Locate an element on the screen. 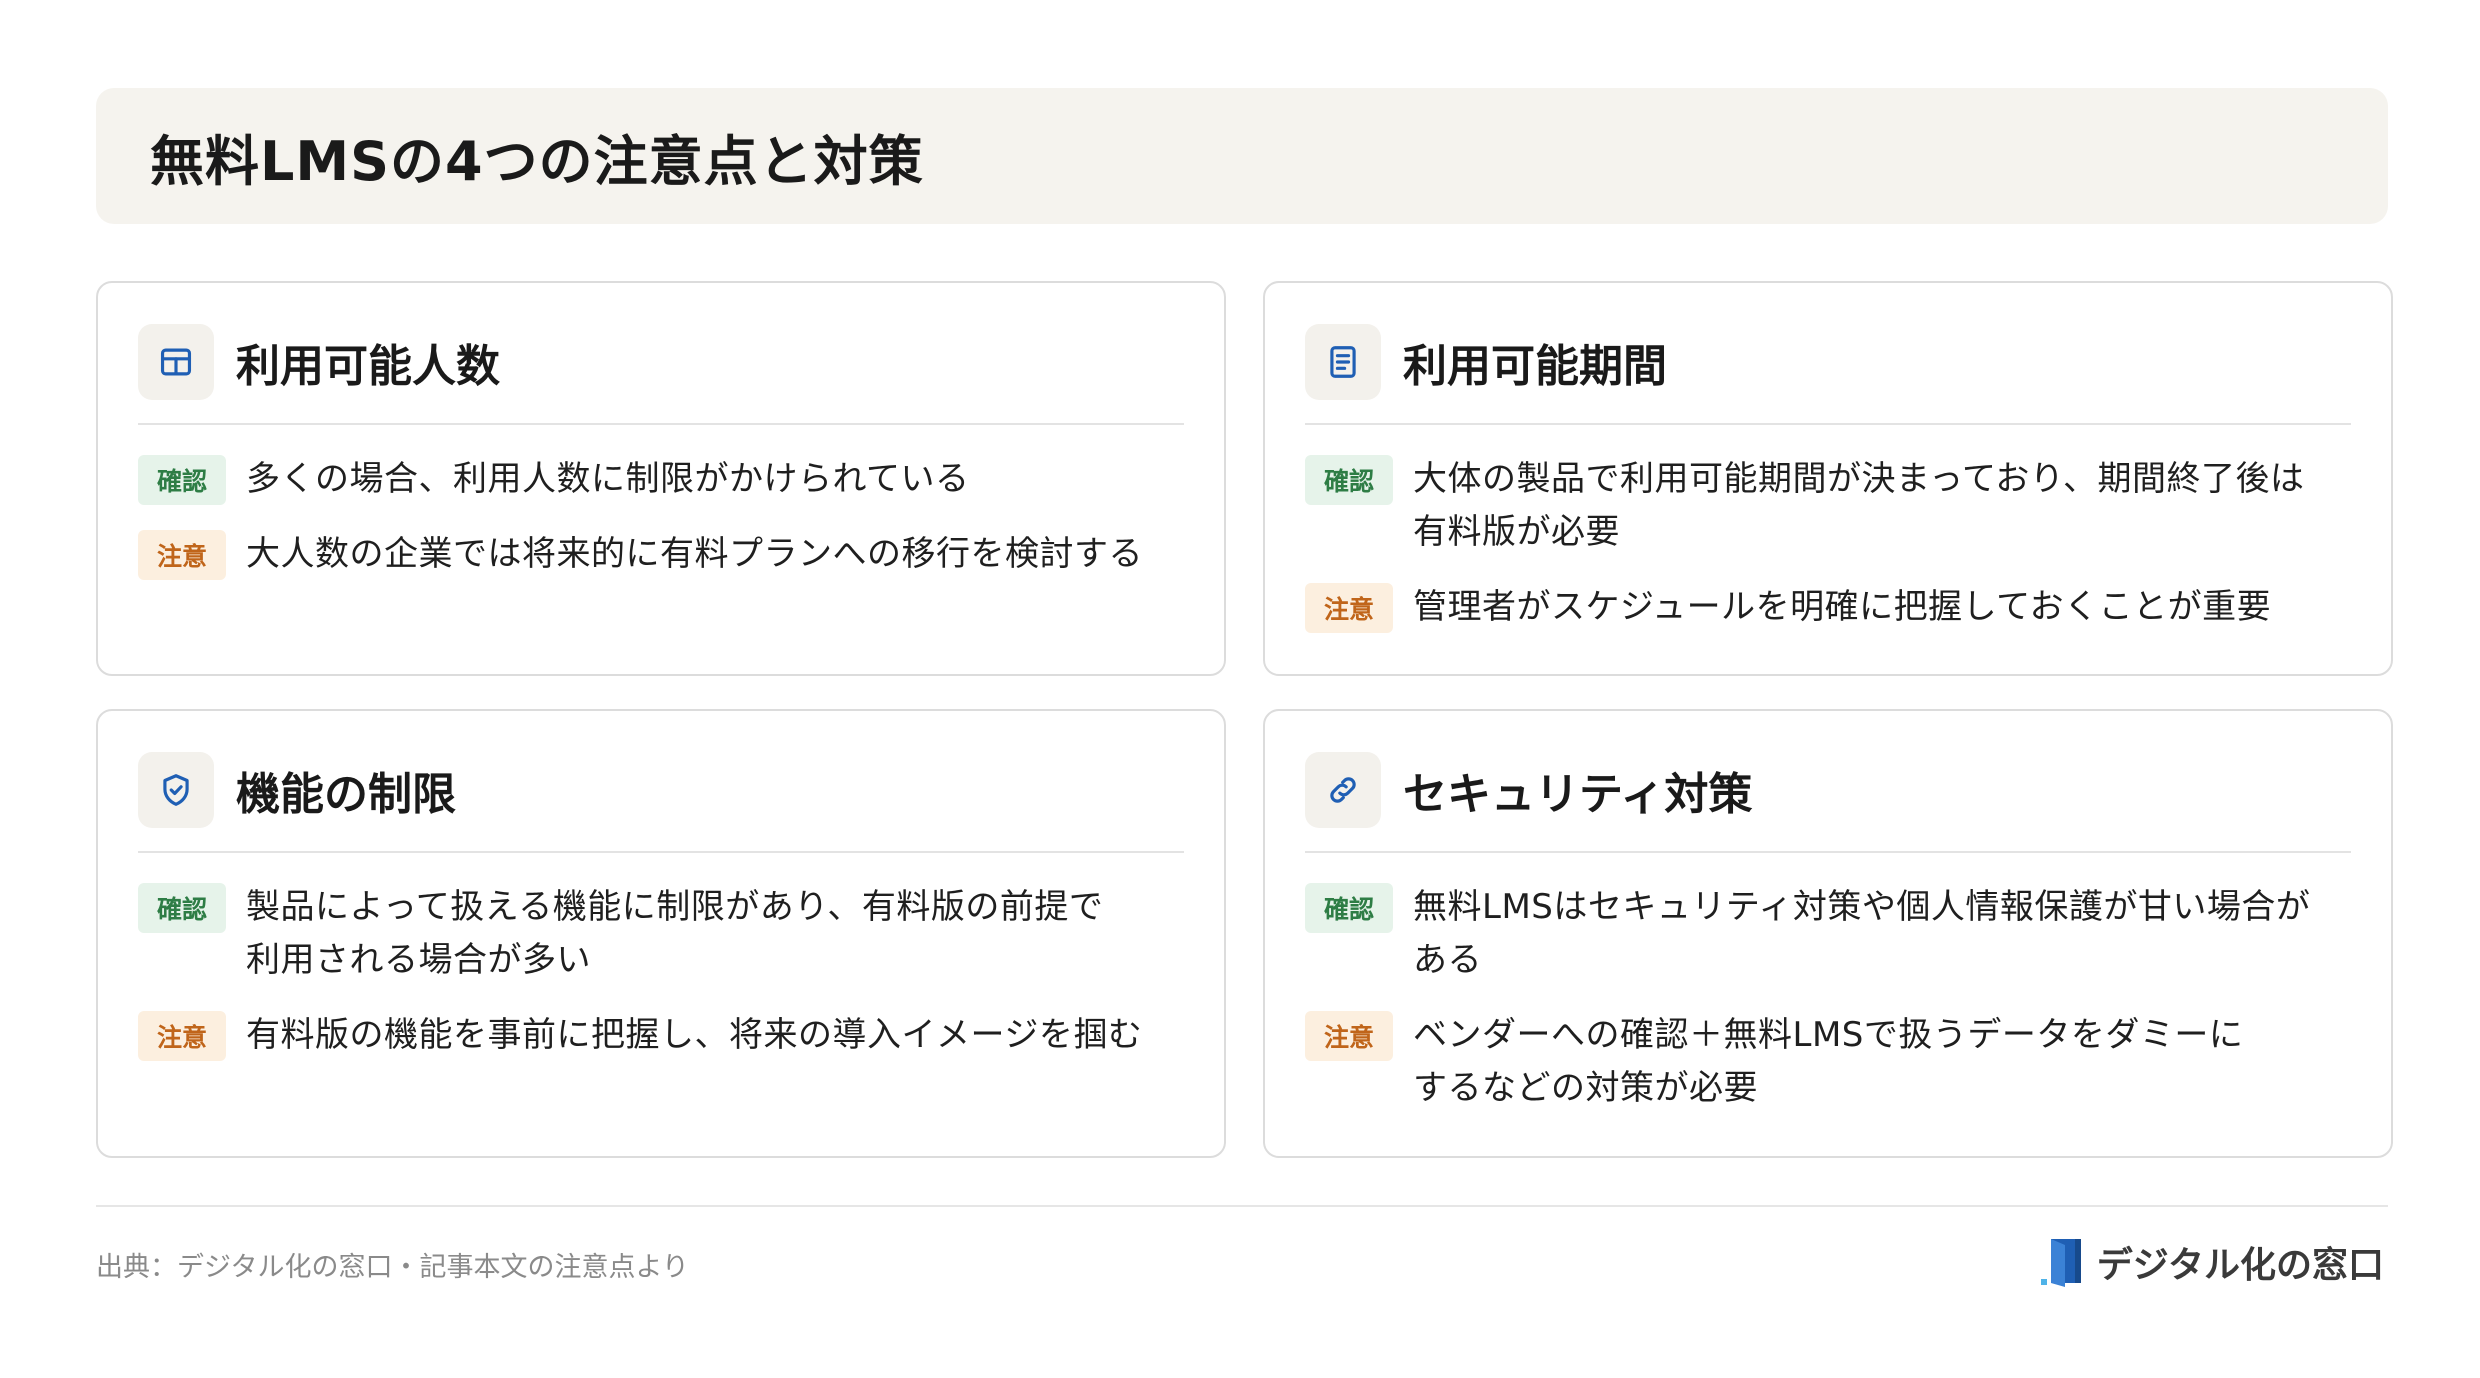 The image size is (2480, 1378). confirm-text: 多くの場合、利用人数に制限がかけられている is located at coordinates (607, 479).